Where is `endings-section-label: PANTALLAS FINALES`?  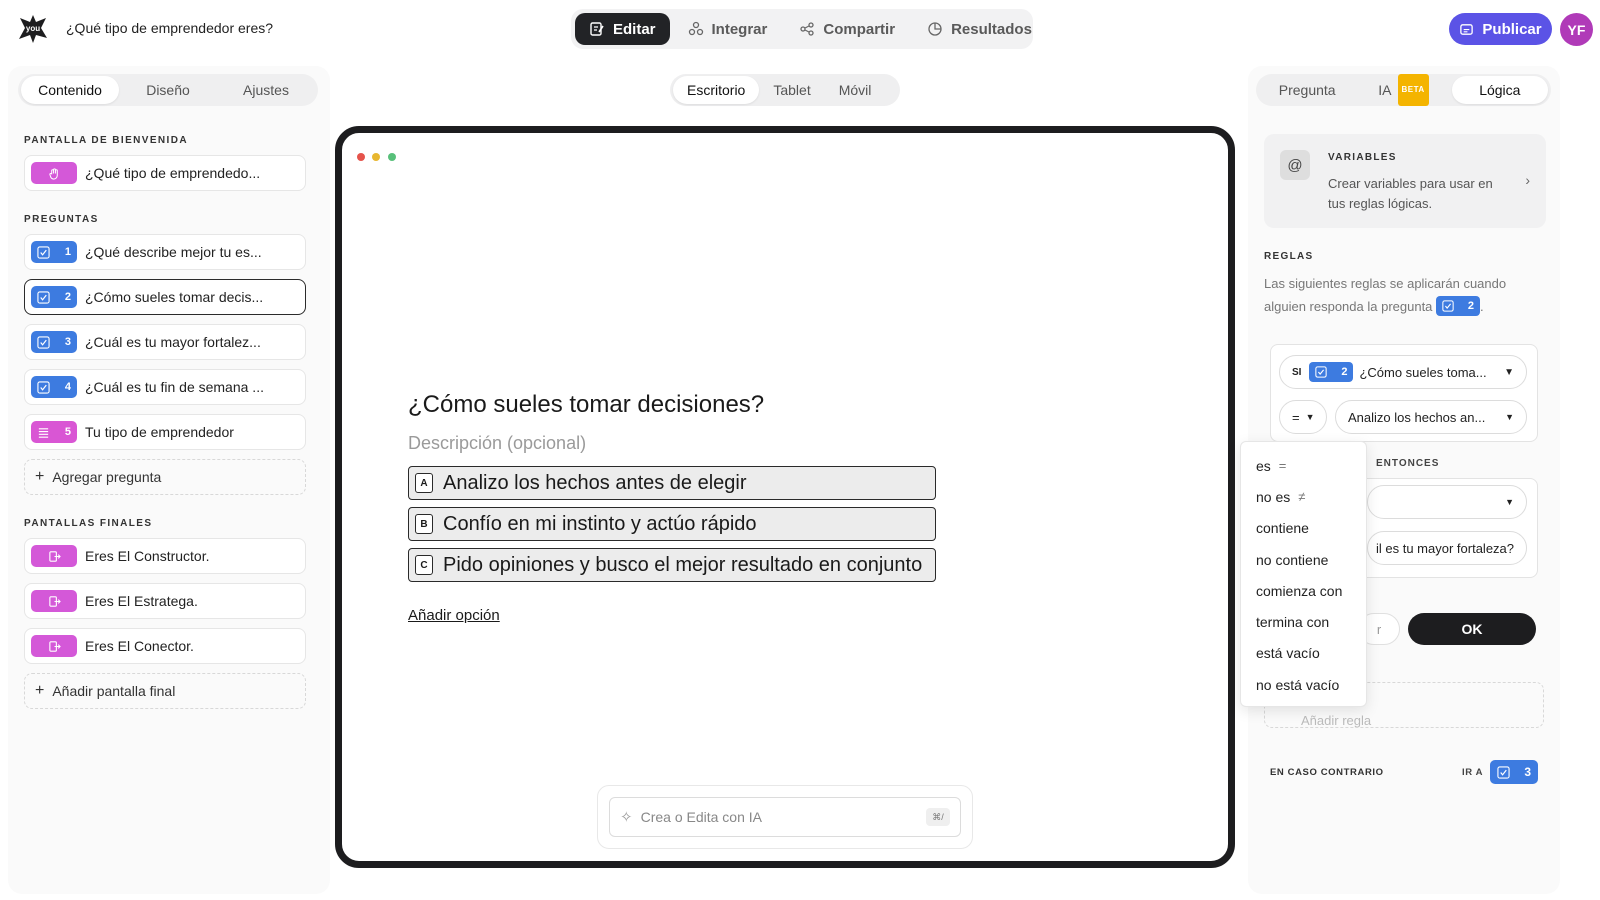 endings-section-label: PANTALLAS FINALES is located at coordinates (88, 523).